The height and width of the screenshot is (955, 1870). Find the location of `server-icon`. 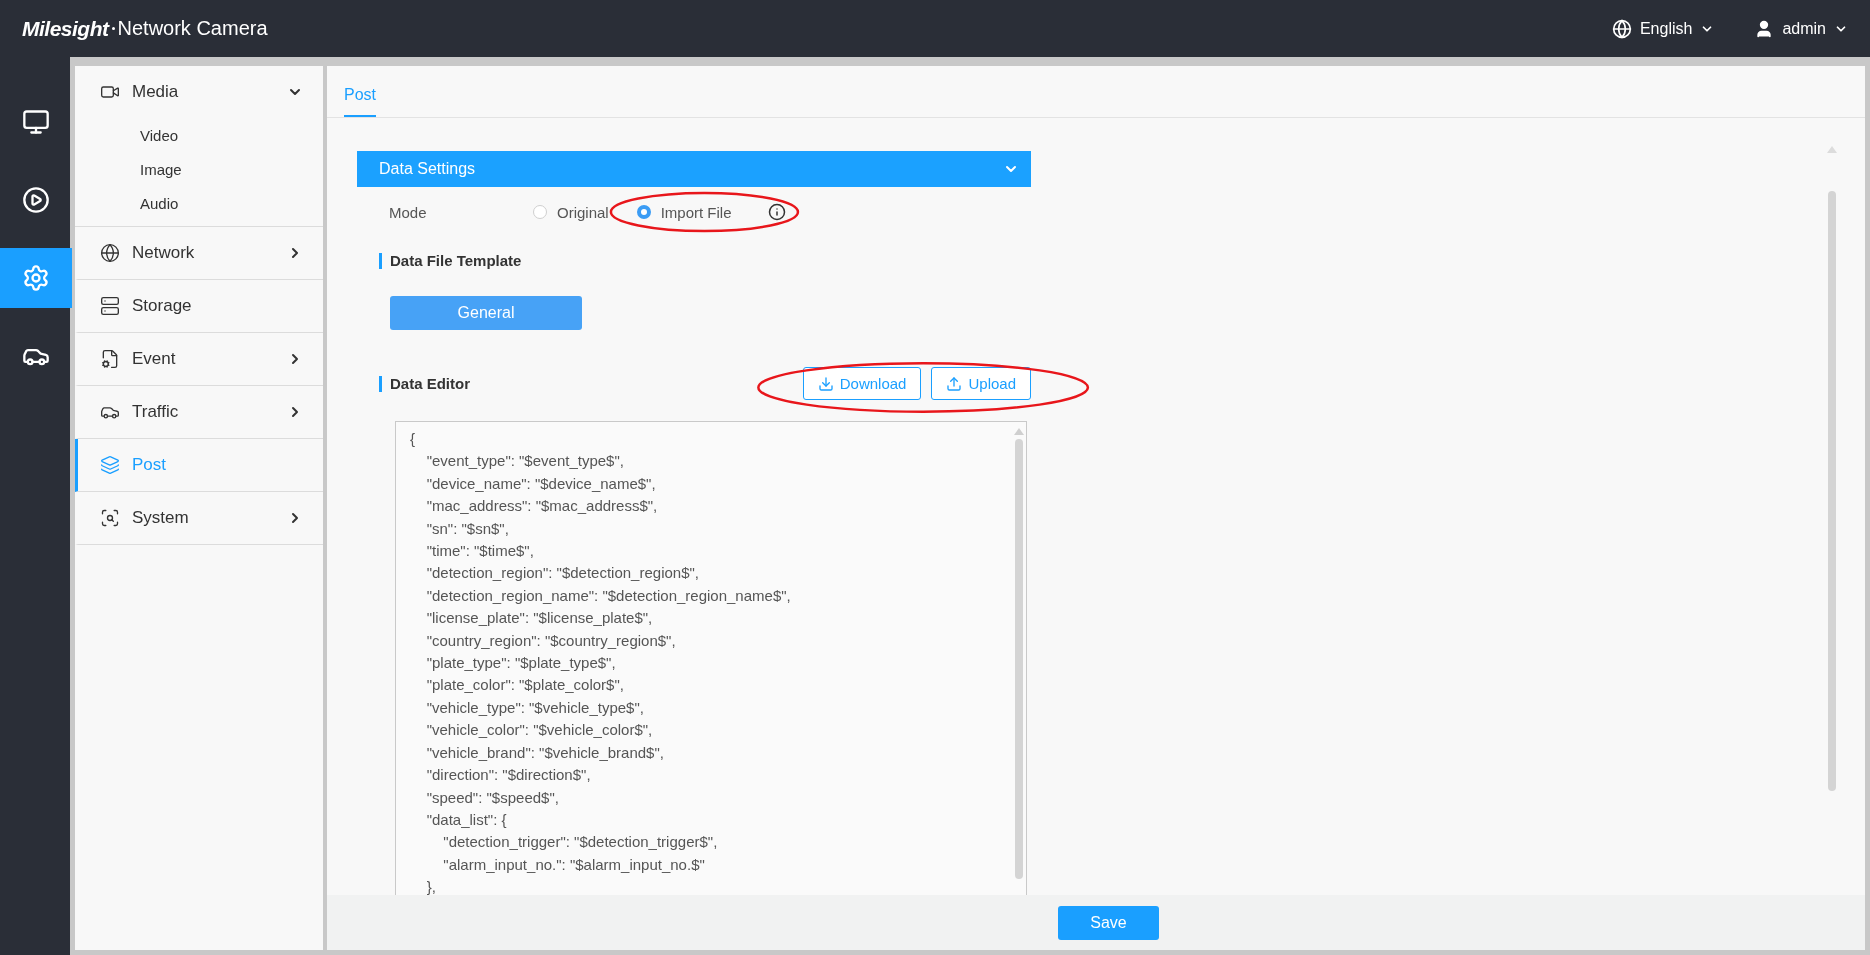

server-icon is located at coordinates (110, 306).